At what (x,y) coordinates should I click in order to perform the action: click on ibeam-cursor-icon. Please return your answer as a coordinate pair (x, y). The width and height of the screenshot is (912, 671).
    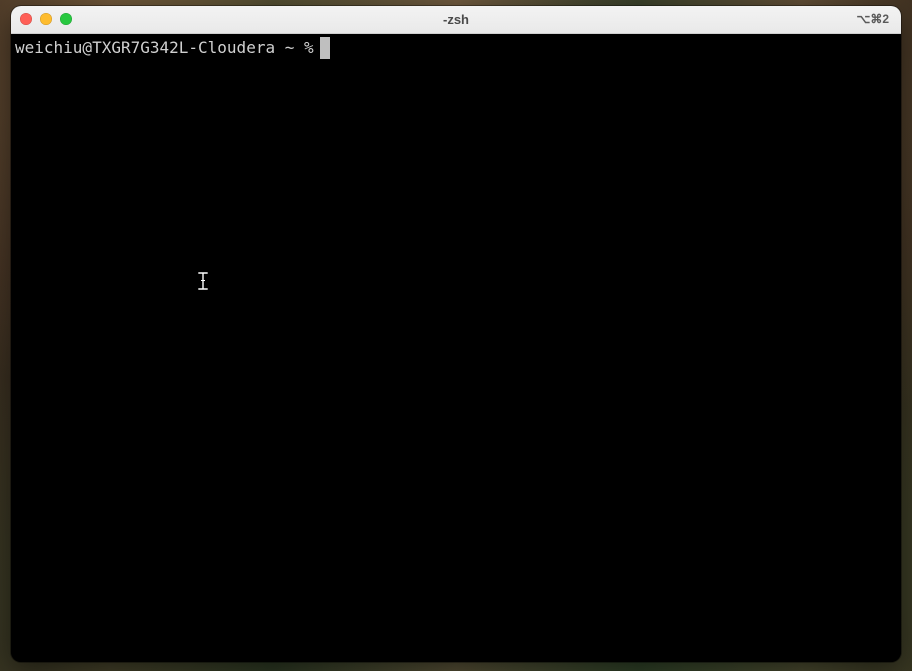
    Looking at the image, I should click on (203, 281).